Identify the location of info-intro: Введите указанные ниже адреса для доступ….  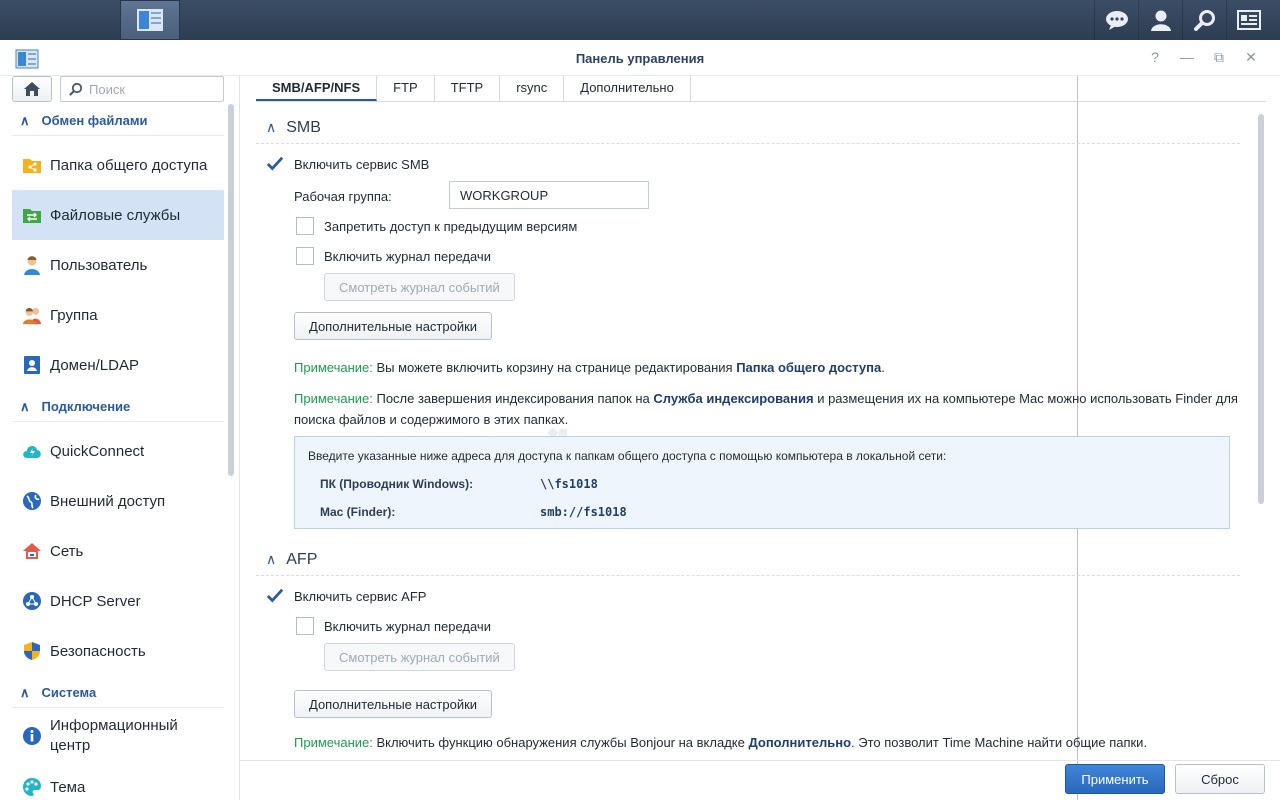
(627, 456).